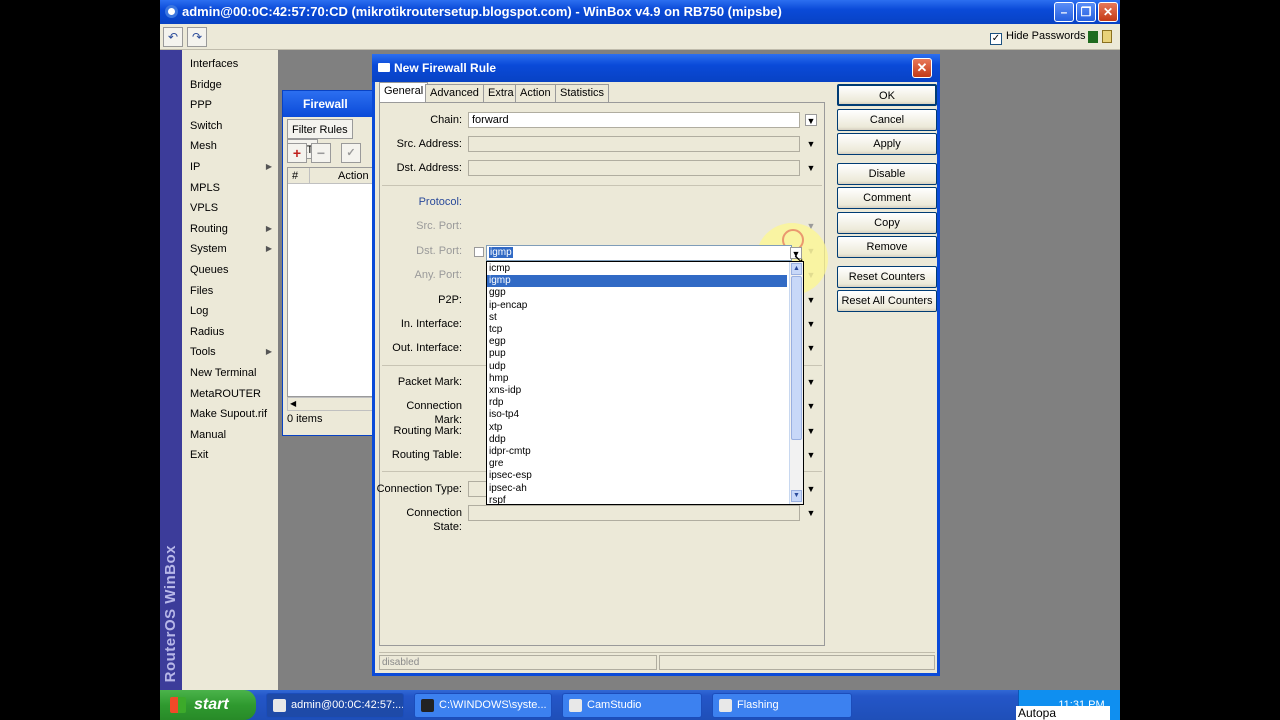 This screenshot has width=1280, height=720. I want to click on protocol-input: igmp, so click(639, 253).